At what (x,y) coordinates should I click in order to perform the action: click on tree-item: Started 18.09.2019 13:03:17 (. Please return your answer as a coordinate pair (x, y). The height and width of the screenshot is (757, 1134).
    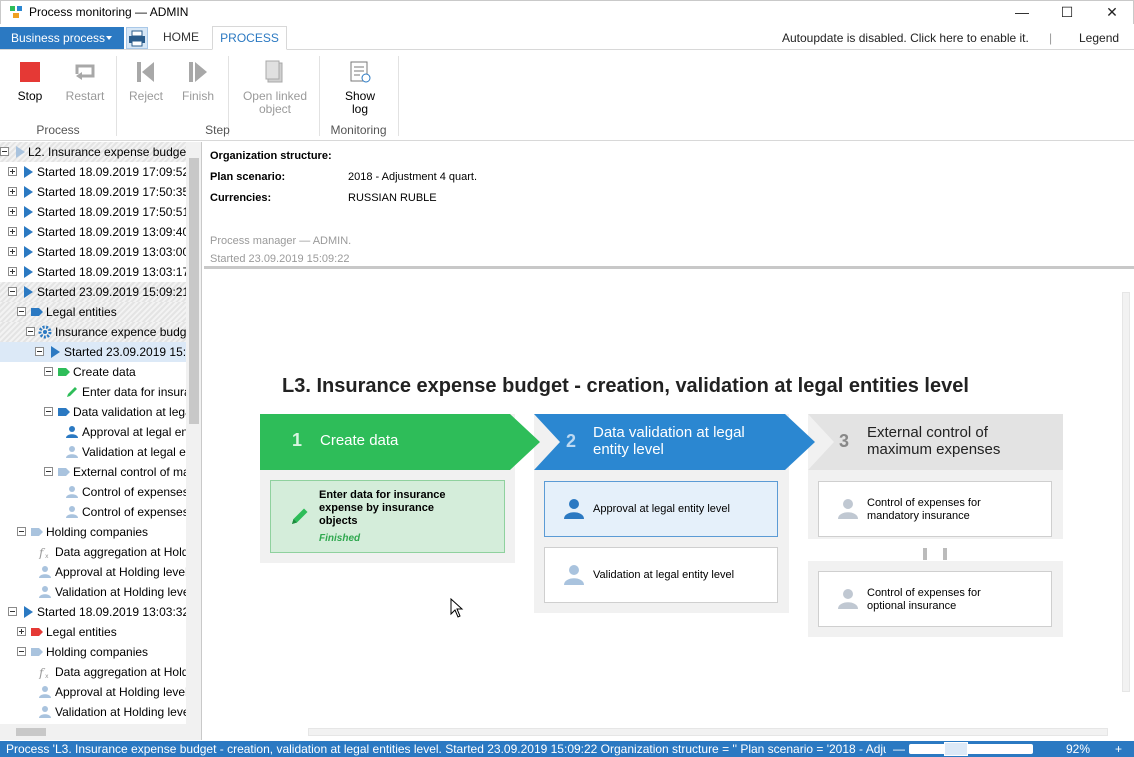
    Looking at the image, I should click on (95, 272).